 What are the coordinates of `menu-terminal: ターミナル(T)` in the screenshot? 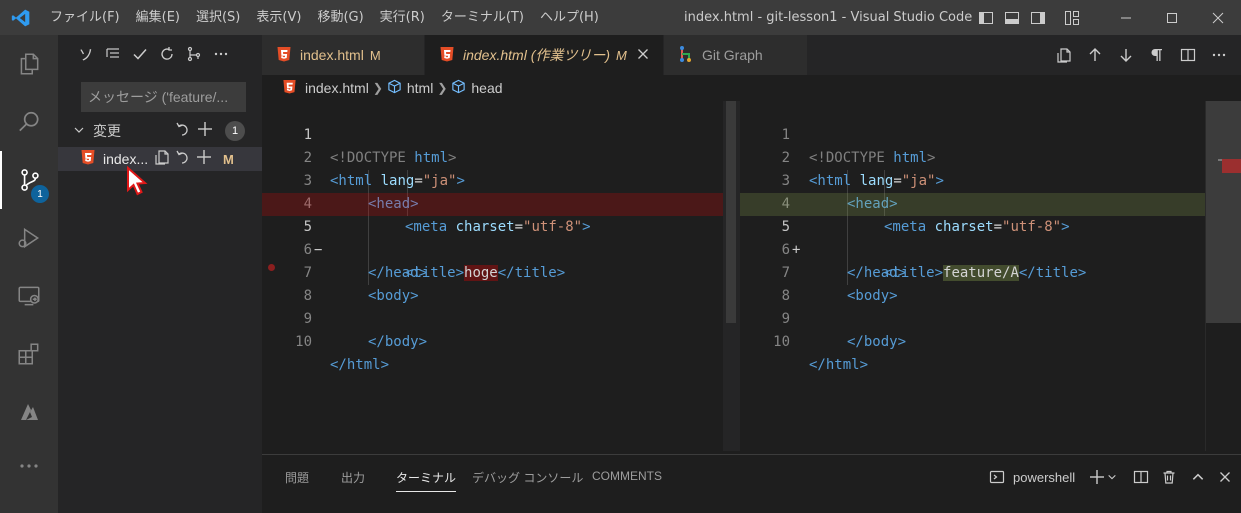 It's located at (482, 17).